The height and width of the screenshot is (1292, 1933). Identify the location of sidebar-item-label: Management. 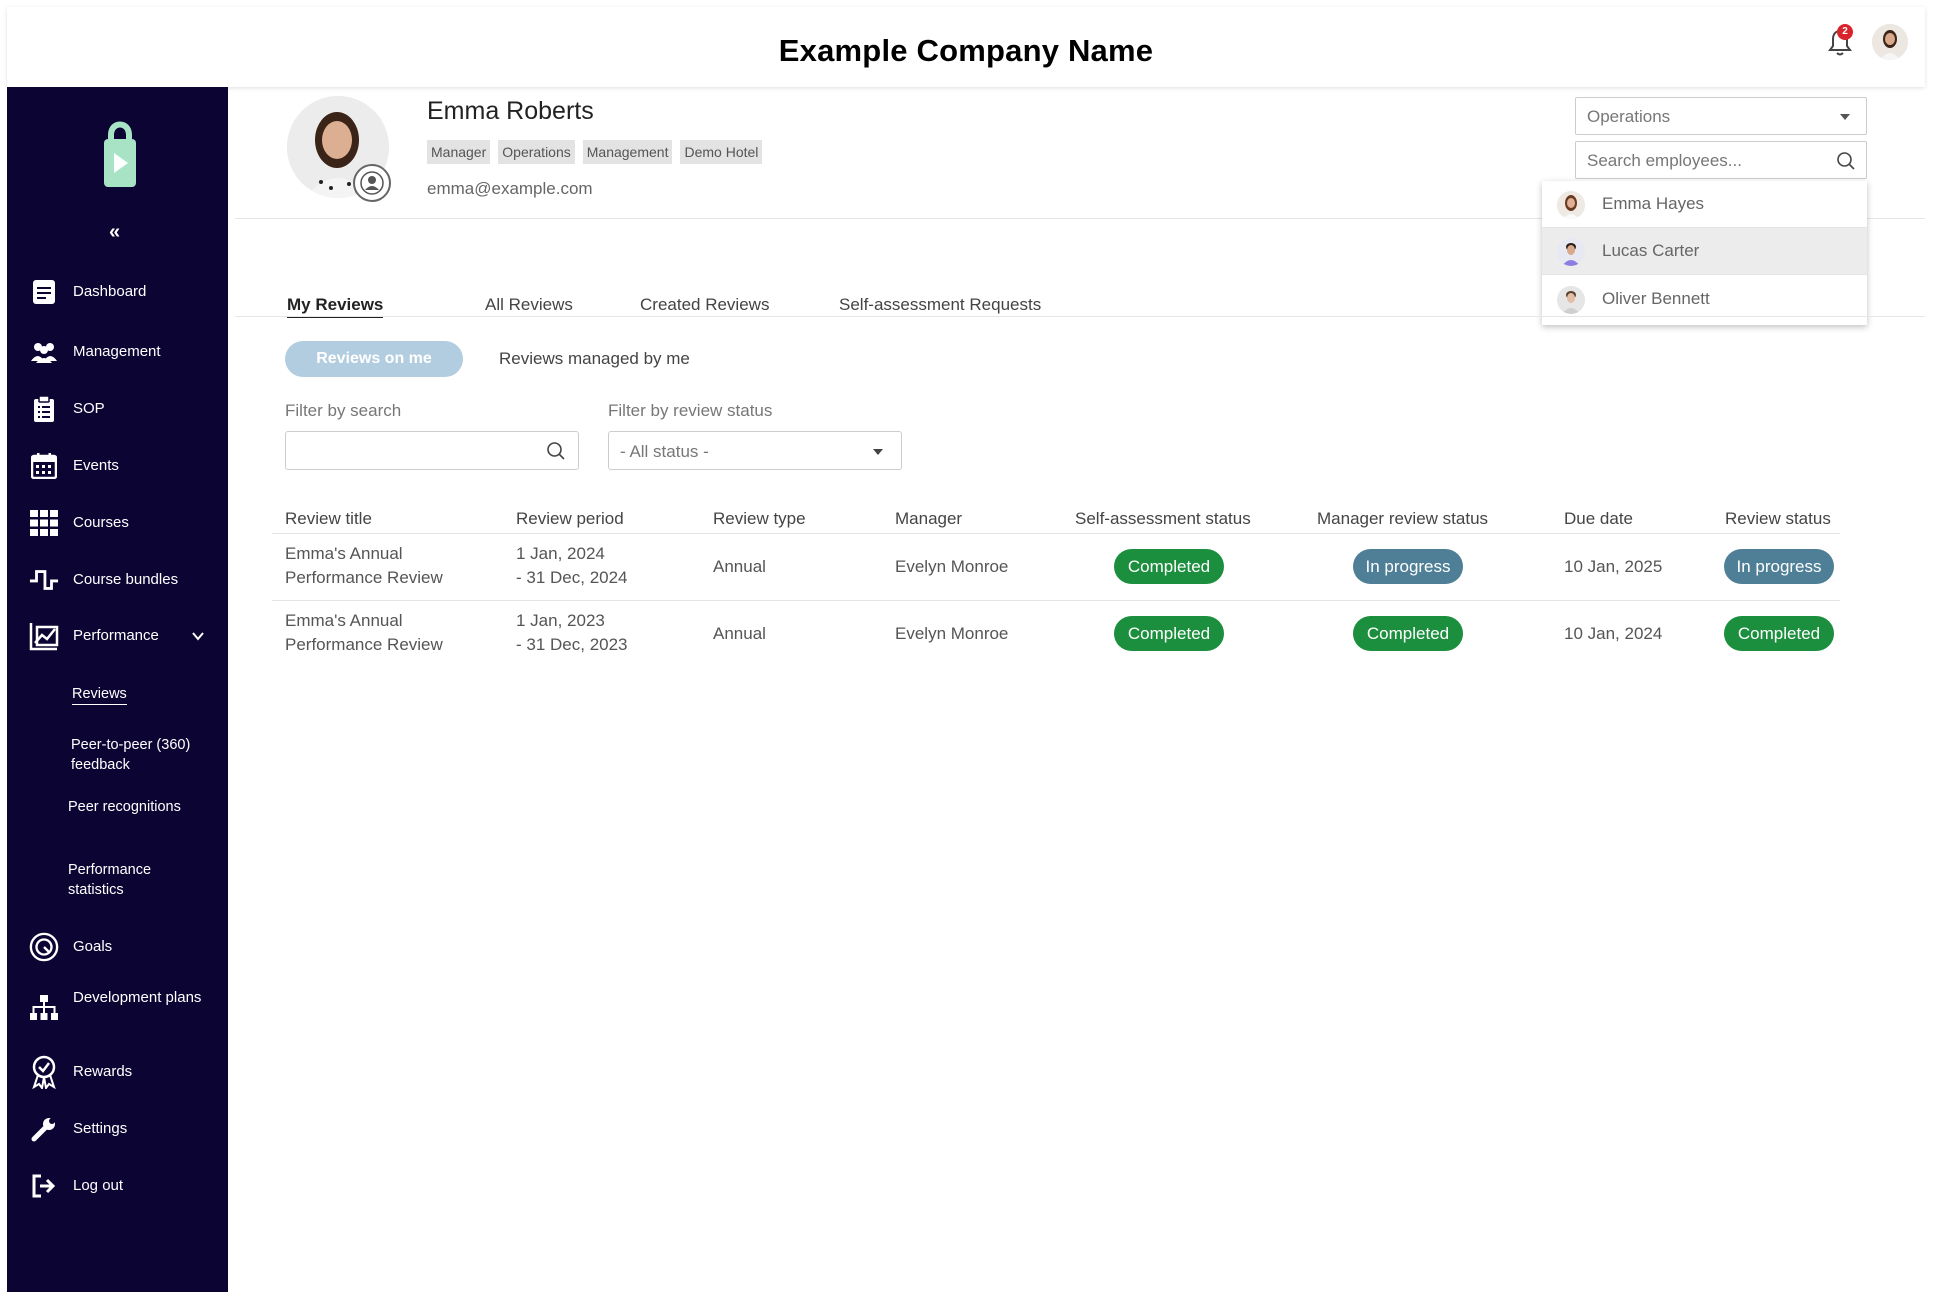
(117, 351).